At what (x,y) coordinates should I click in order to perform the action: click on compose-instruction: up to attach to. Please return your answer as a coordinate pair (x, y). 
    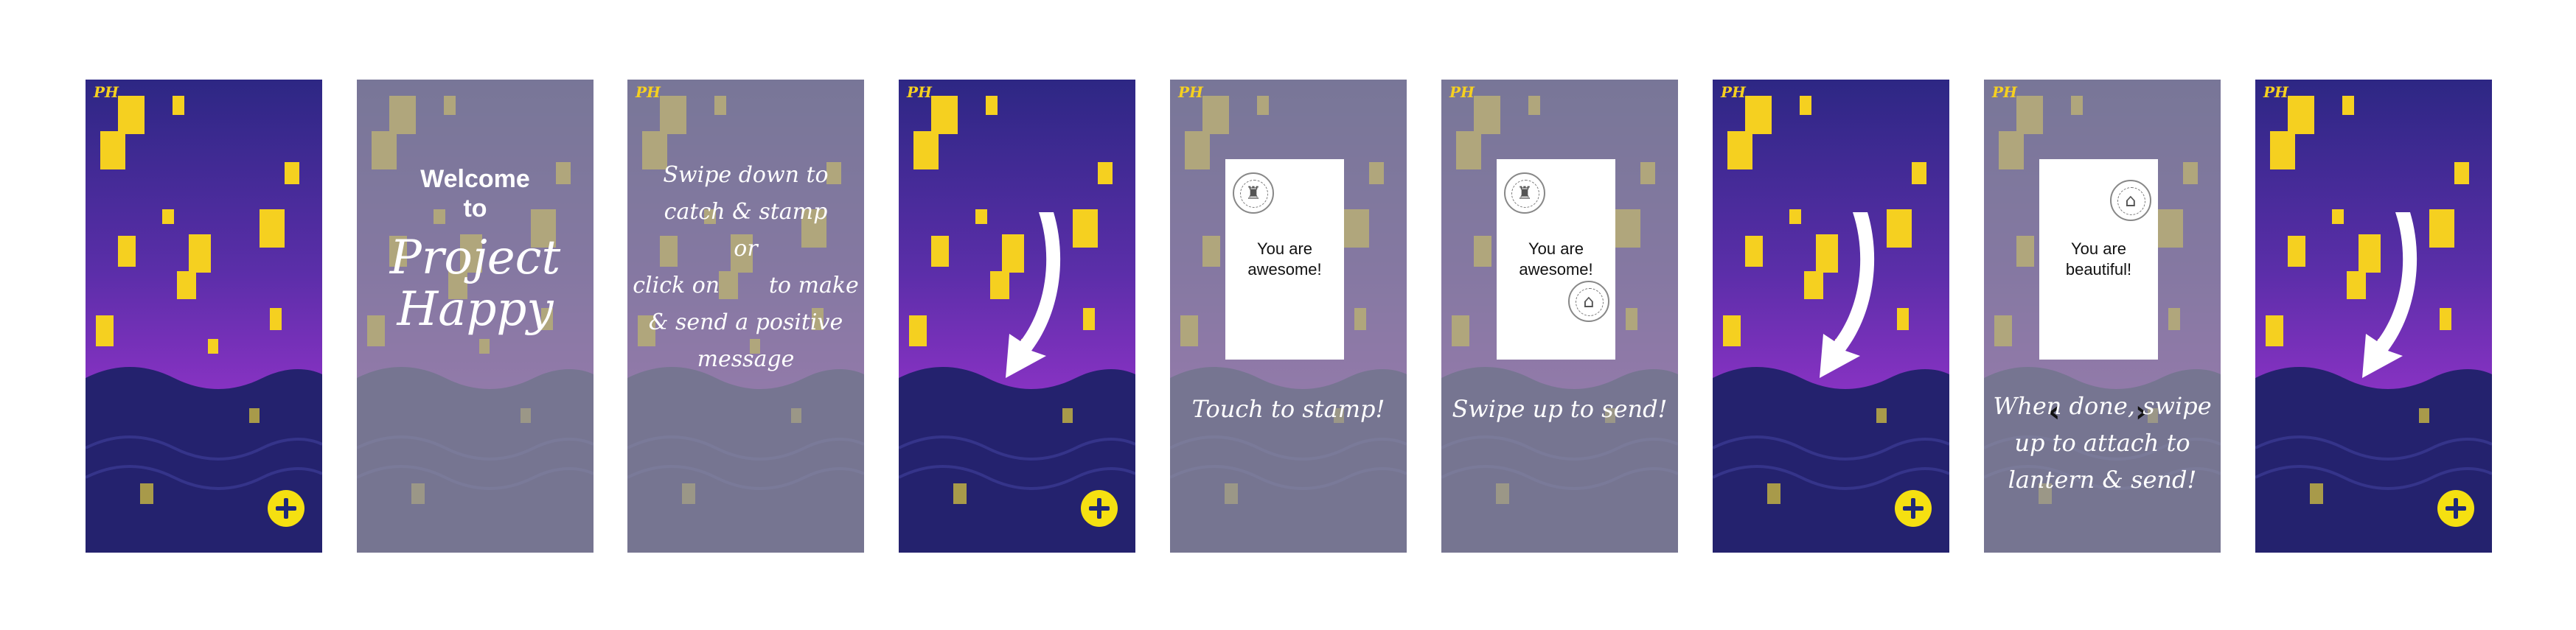
    Looking at the image, I should click on (2102, 443).